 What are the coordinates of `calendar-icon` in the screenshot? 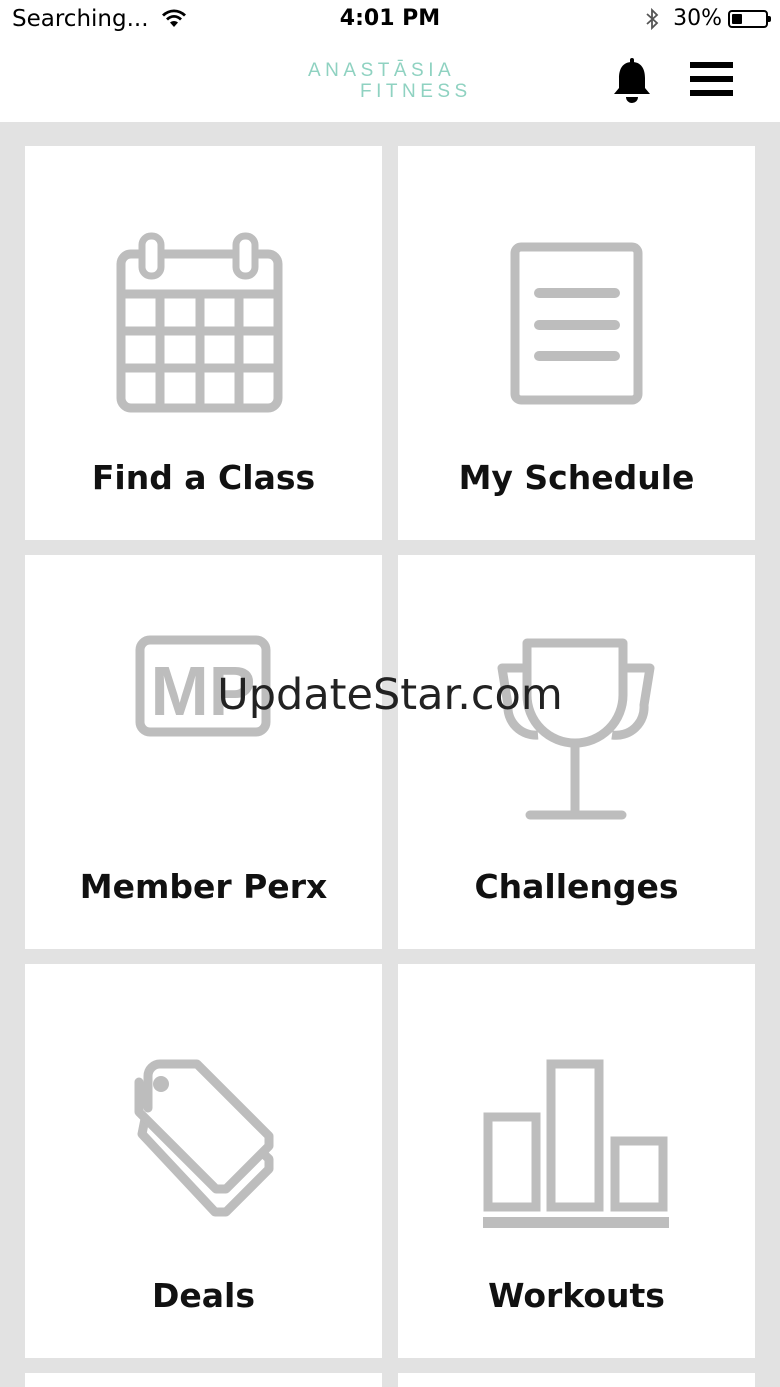 It's located at (199, 322).